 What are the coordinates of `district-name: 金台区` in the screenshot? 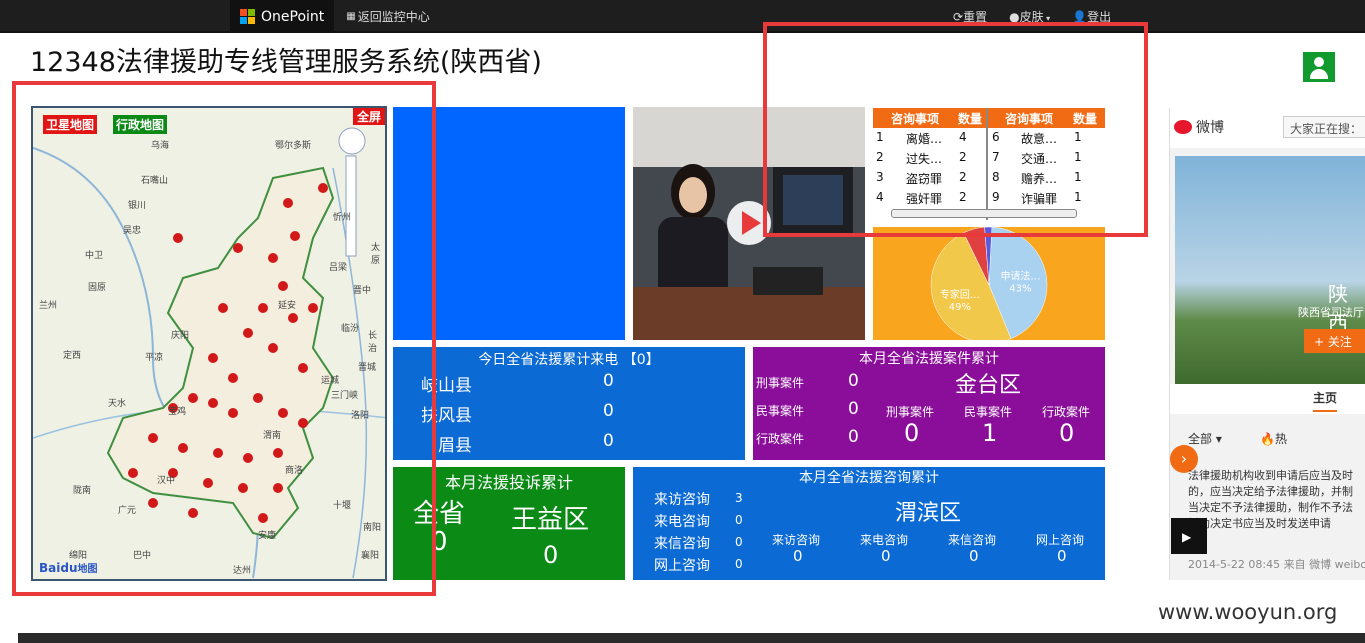 It's located at (988, 385).